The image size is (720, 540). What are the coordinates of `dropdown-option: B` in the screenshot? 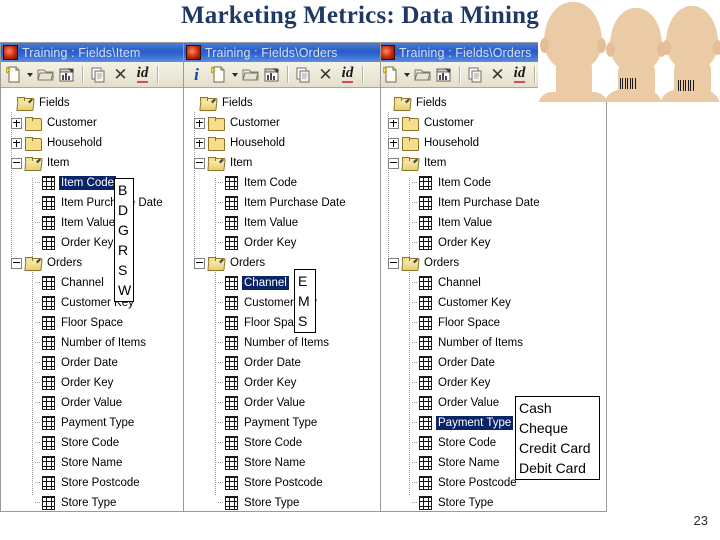 It's located at (124, 190).